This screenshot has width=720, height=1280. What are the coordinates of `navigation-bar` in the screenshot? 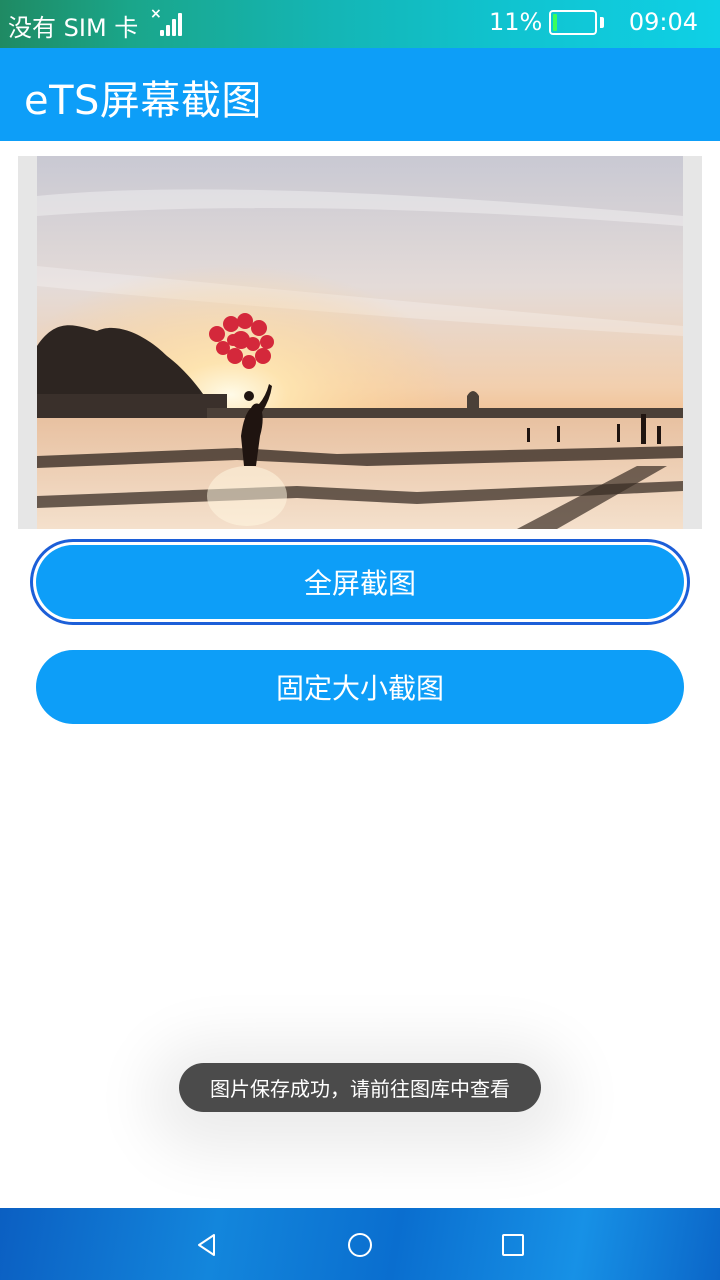 It's located at (360, 1244).